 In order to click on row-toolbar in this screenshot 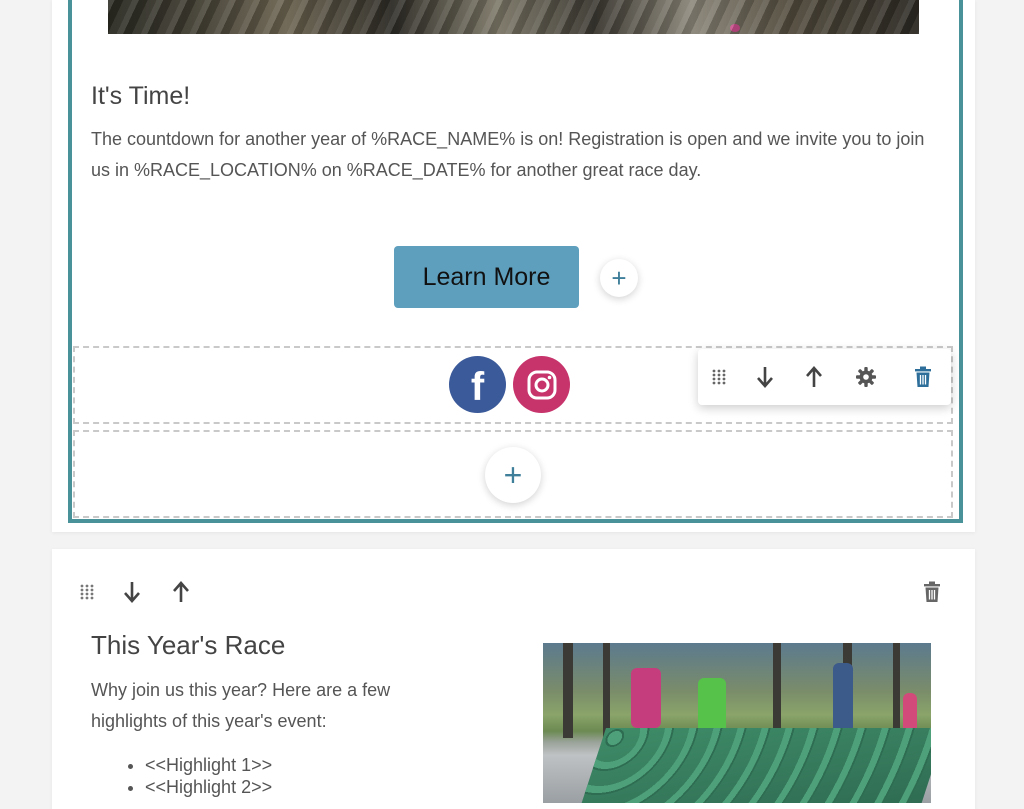, I will do `click(824, 377)`.